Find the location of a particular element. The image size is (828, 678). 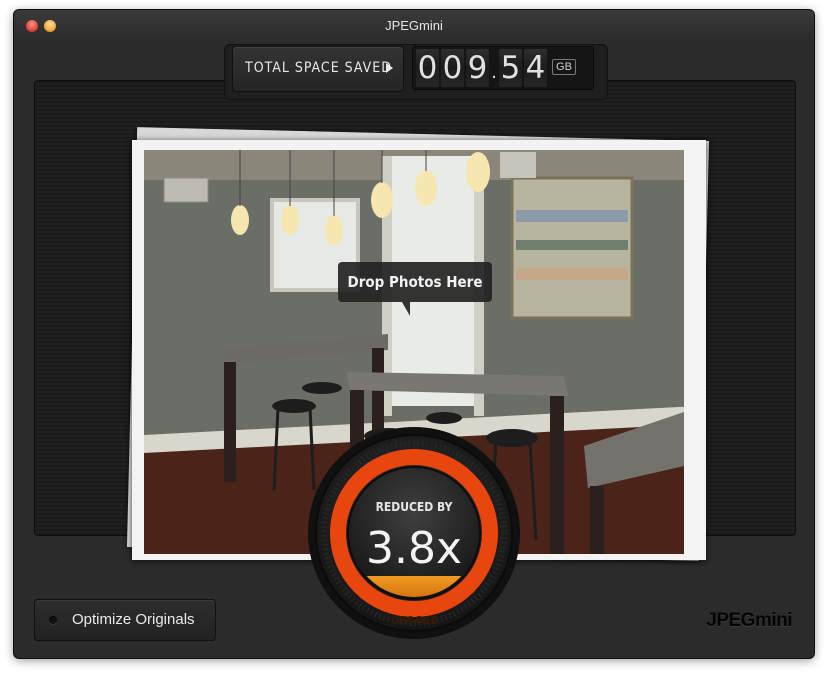

counter-unit-badge: GB is located at coordinates (564, 67).